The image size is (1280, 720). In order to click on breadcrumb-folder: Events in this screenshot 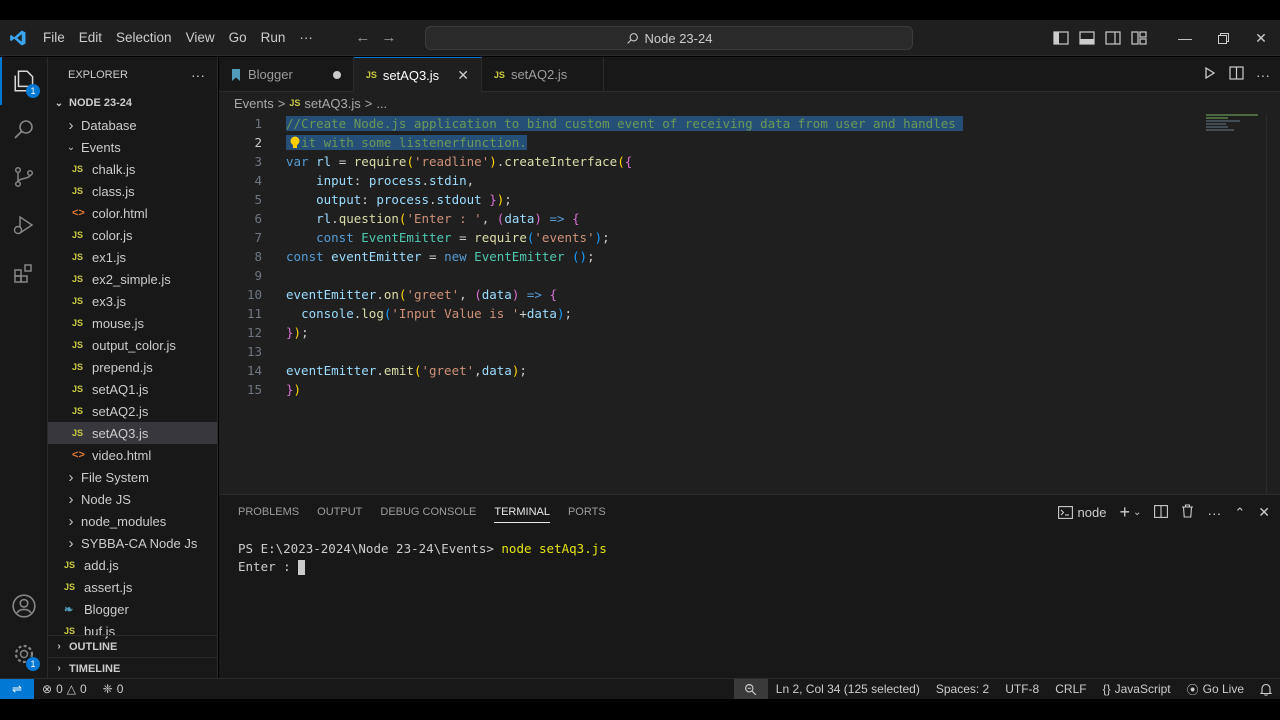, I will do `click(254, 103)`.